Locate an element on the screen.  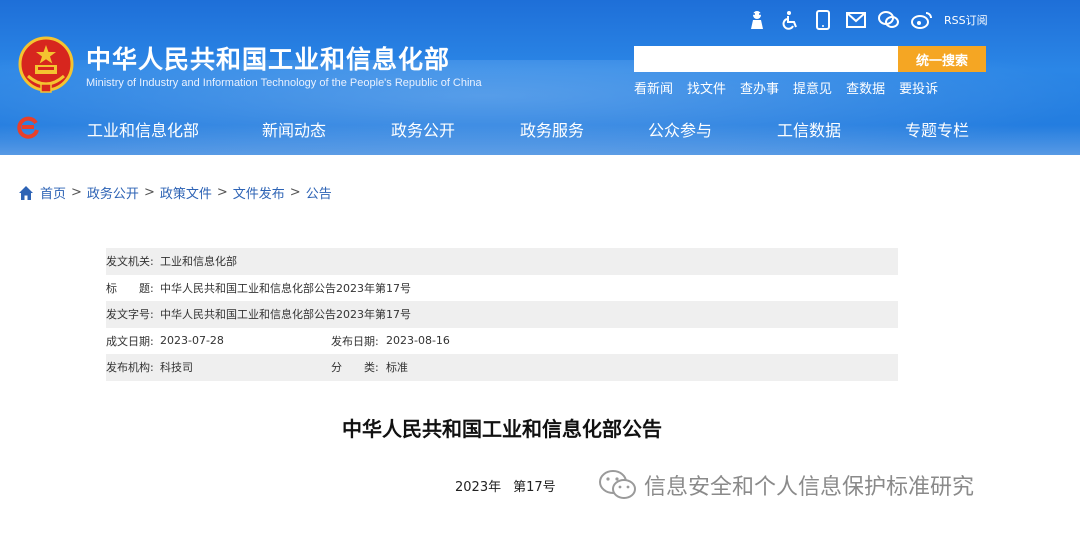
document-number: 2023年 第17号 is located at coordinates (505, 485).